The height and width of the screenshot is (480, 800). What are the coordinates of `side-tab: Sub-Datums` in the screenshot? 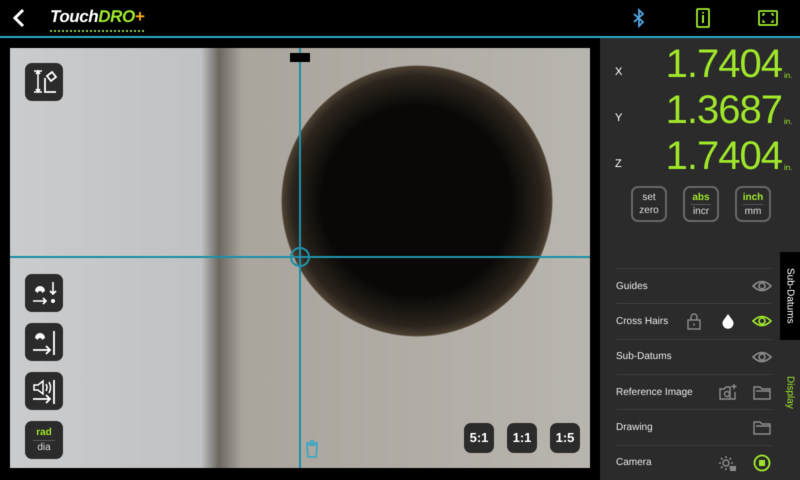 It's located at (790, 296).